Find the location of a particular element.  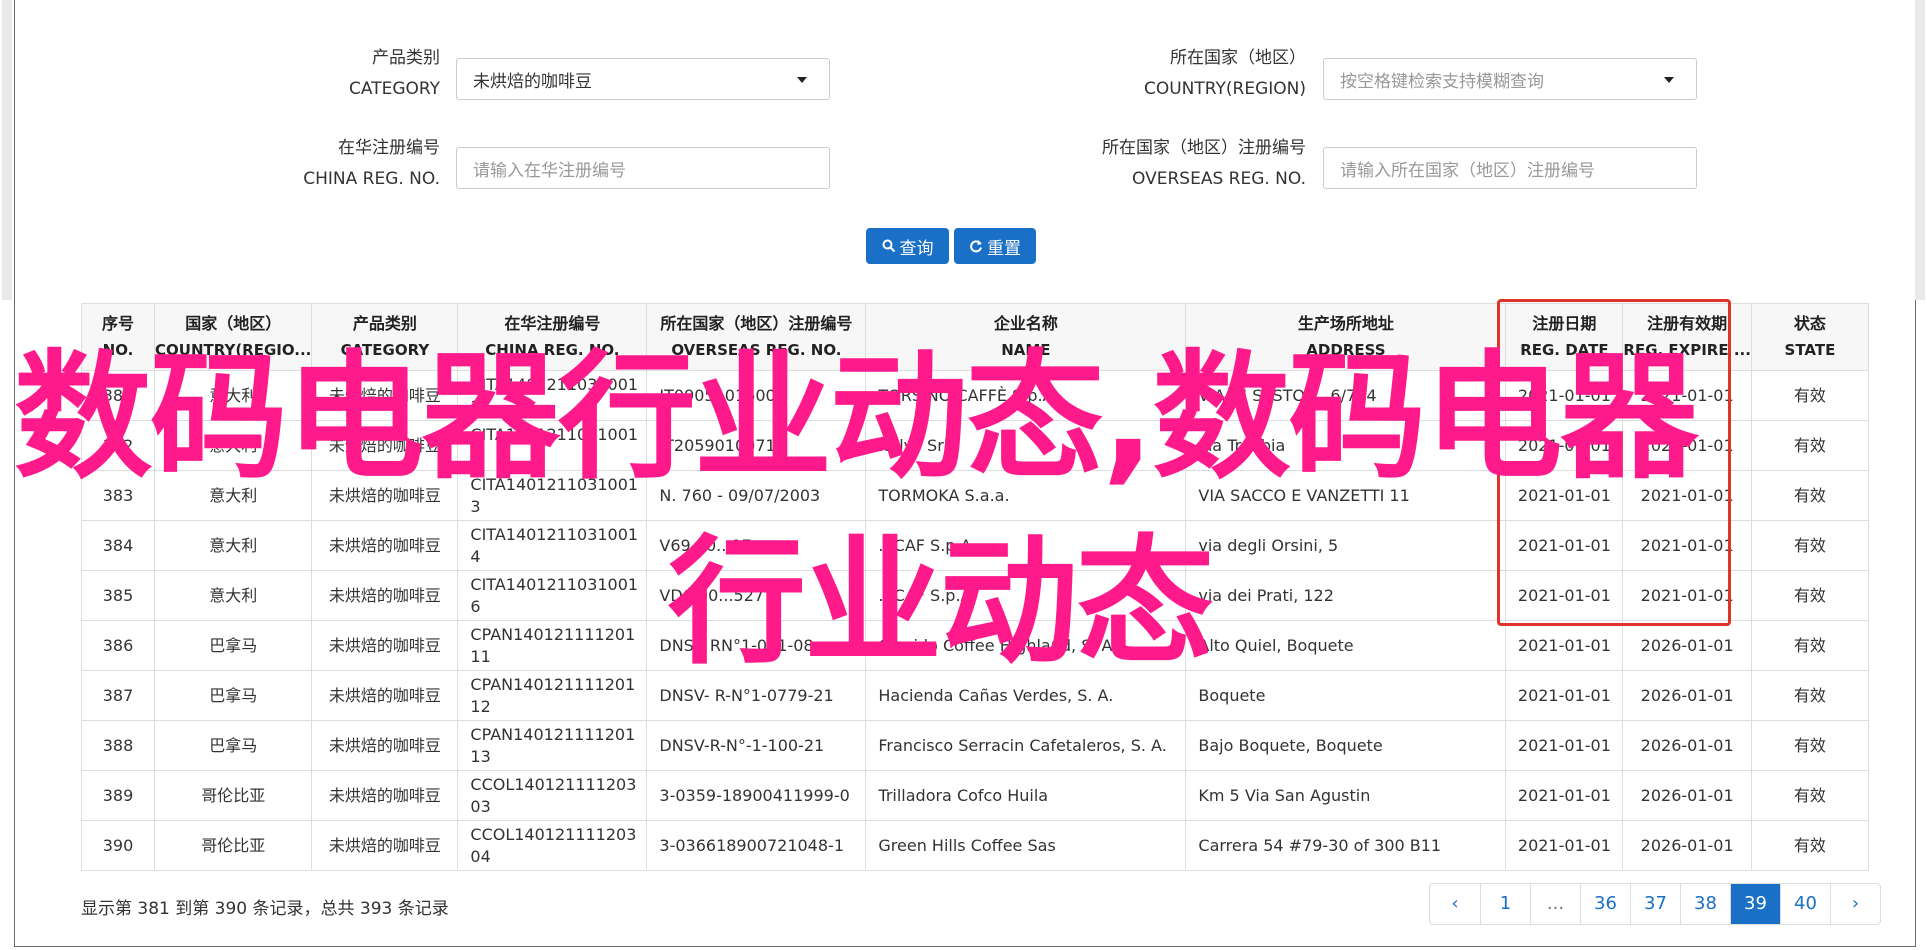

category-select: 未烘焙的咖啡豆 is located at coordinates (643, 79).